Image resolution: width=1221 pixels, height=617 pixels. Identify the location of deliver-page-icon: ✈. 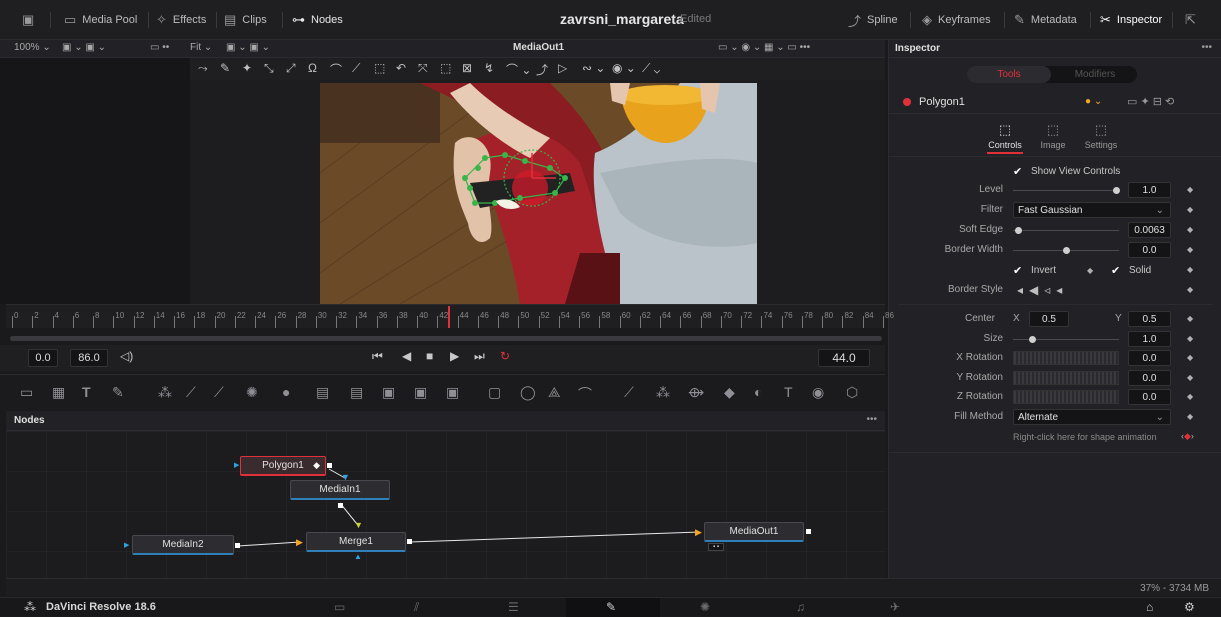
(895, 607).